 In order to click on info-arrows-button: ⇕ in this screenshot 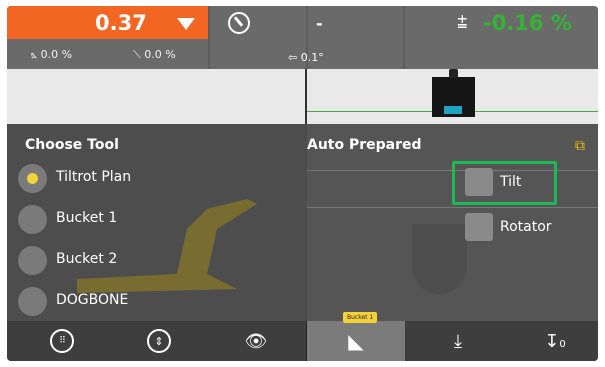, I will do `click(159, 341)`.